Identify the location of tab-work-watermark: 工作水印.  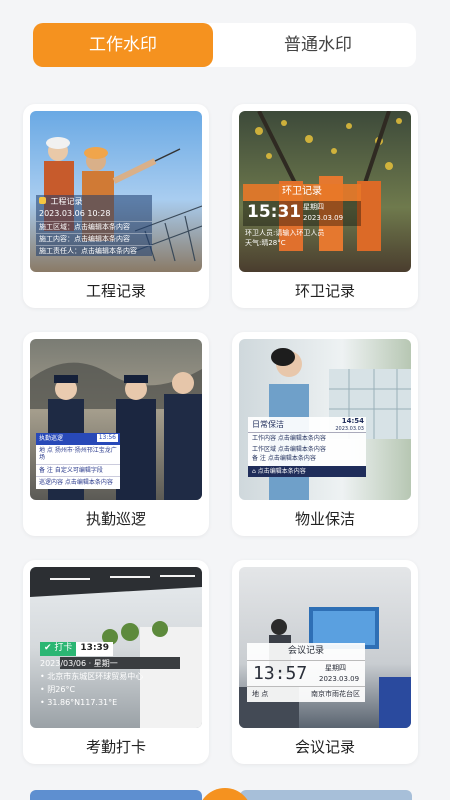
(123, 45).